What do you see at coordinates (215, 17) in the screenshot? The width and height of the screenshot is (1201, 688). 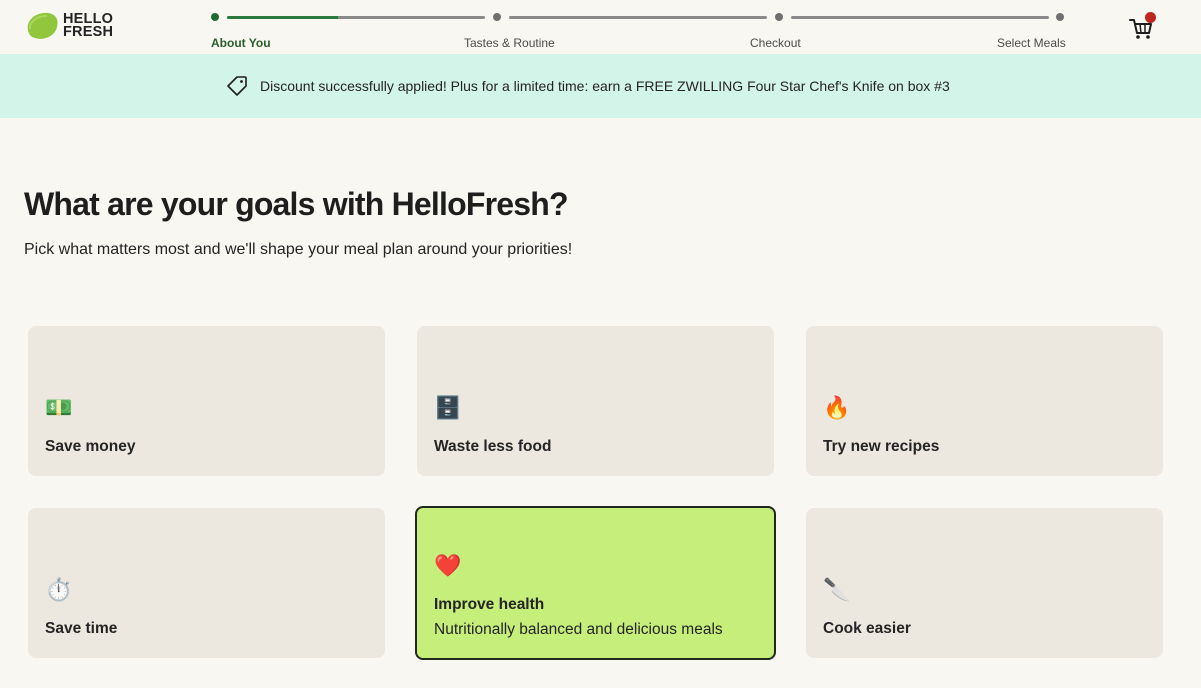 I see `progress-dot-about-you` at bounding box center [215, 17].